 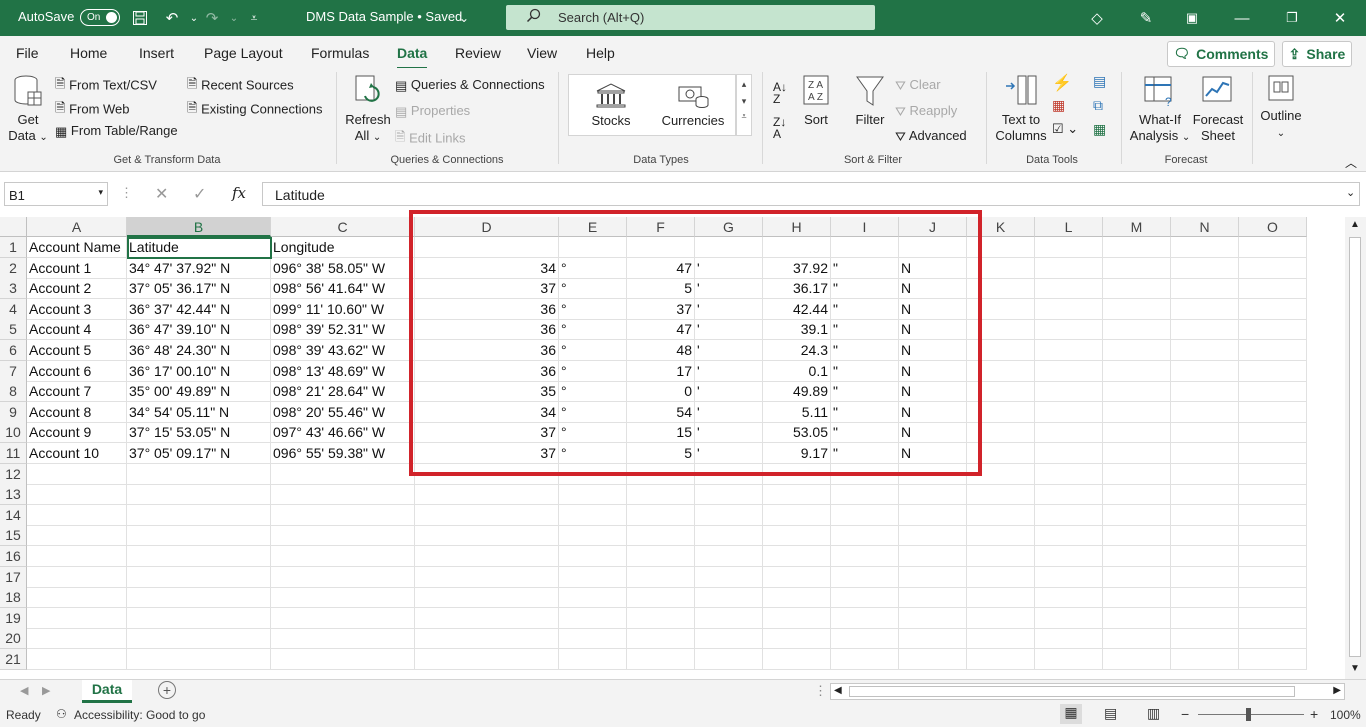 What do you see at coordinates (487, 350) in the screenshot?
I see `cell-d6: 36` at bounding box center [487, 350].